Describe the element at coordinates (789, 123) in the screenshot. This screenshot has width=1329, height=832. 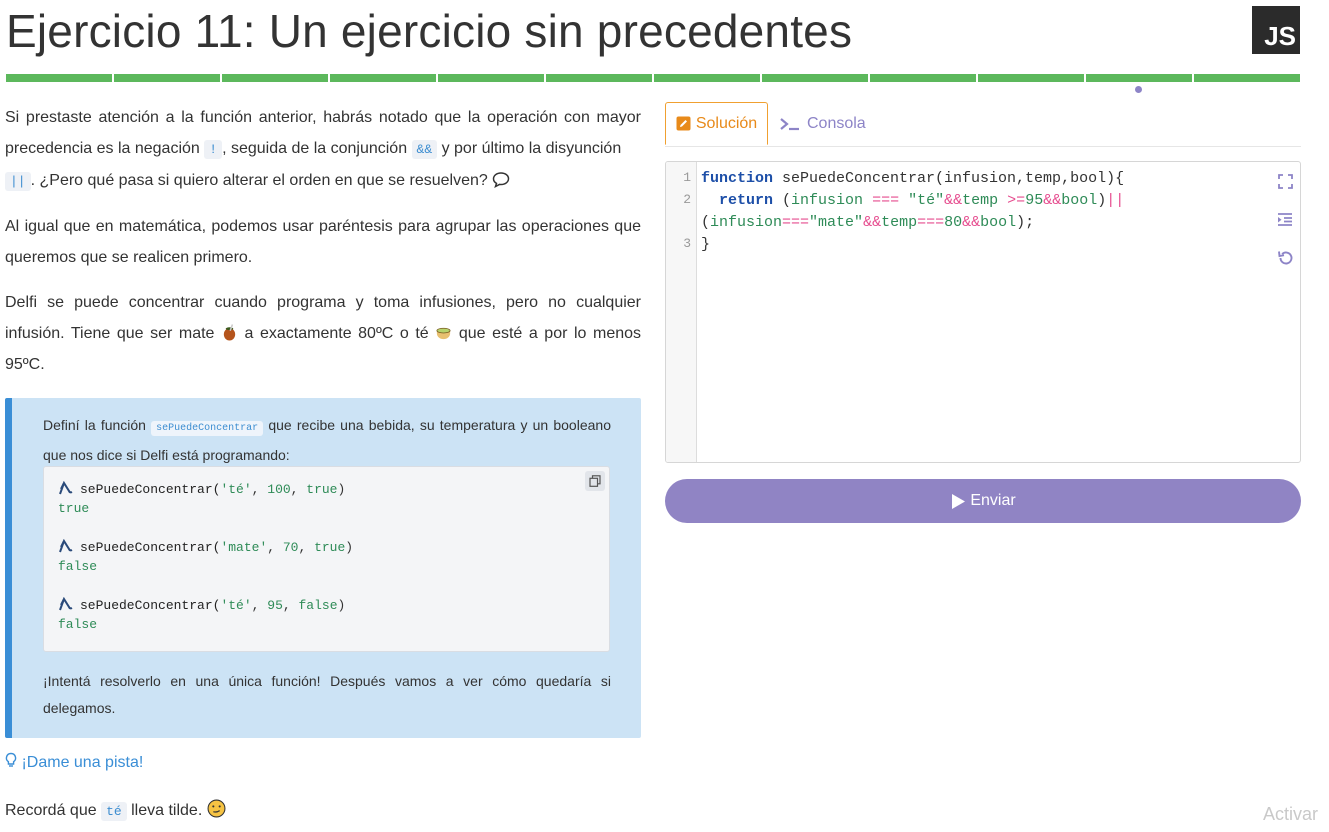
I see `terminal-icon` at that location.